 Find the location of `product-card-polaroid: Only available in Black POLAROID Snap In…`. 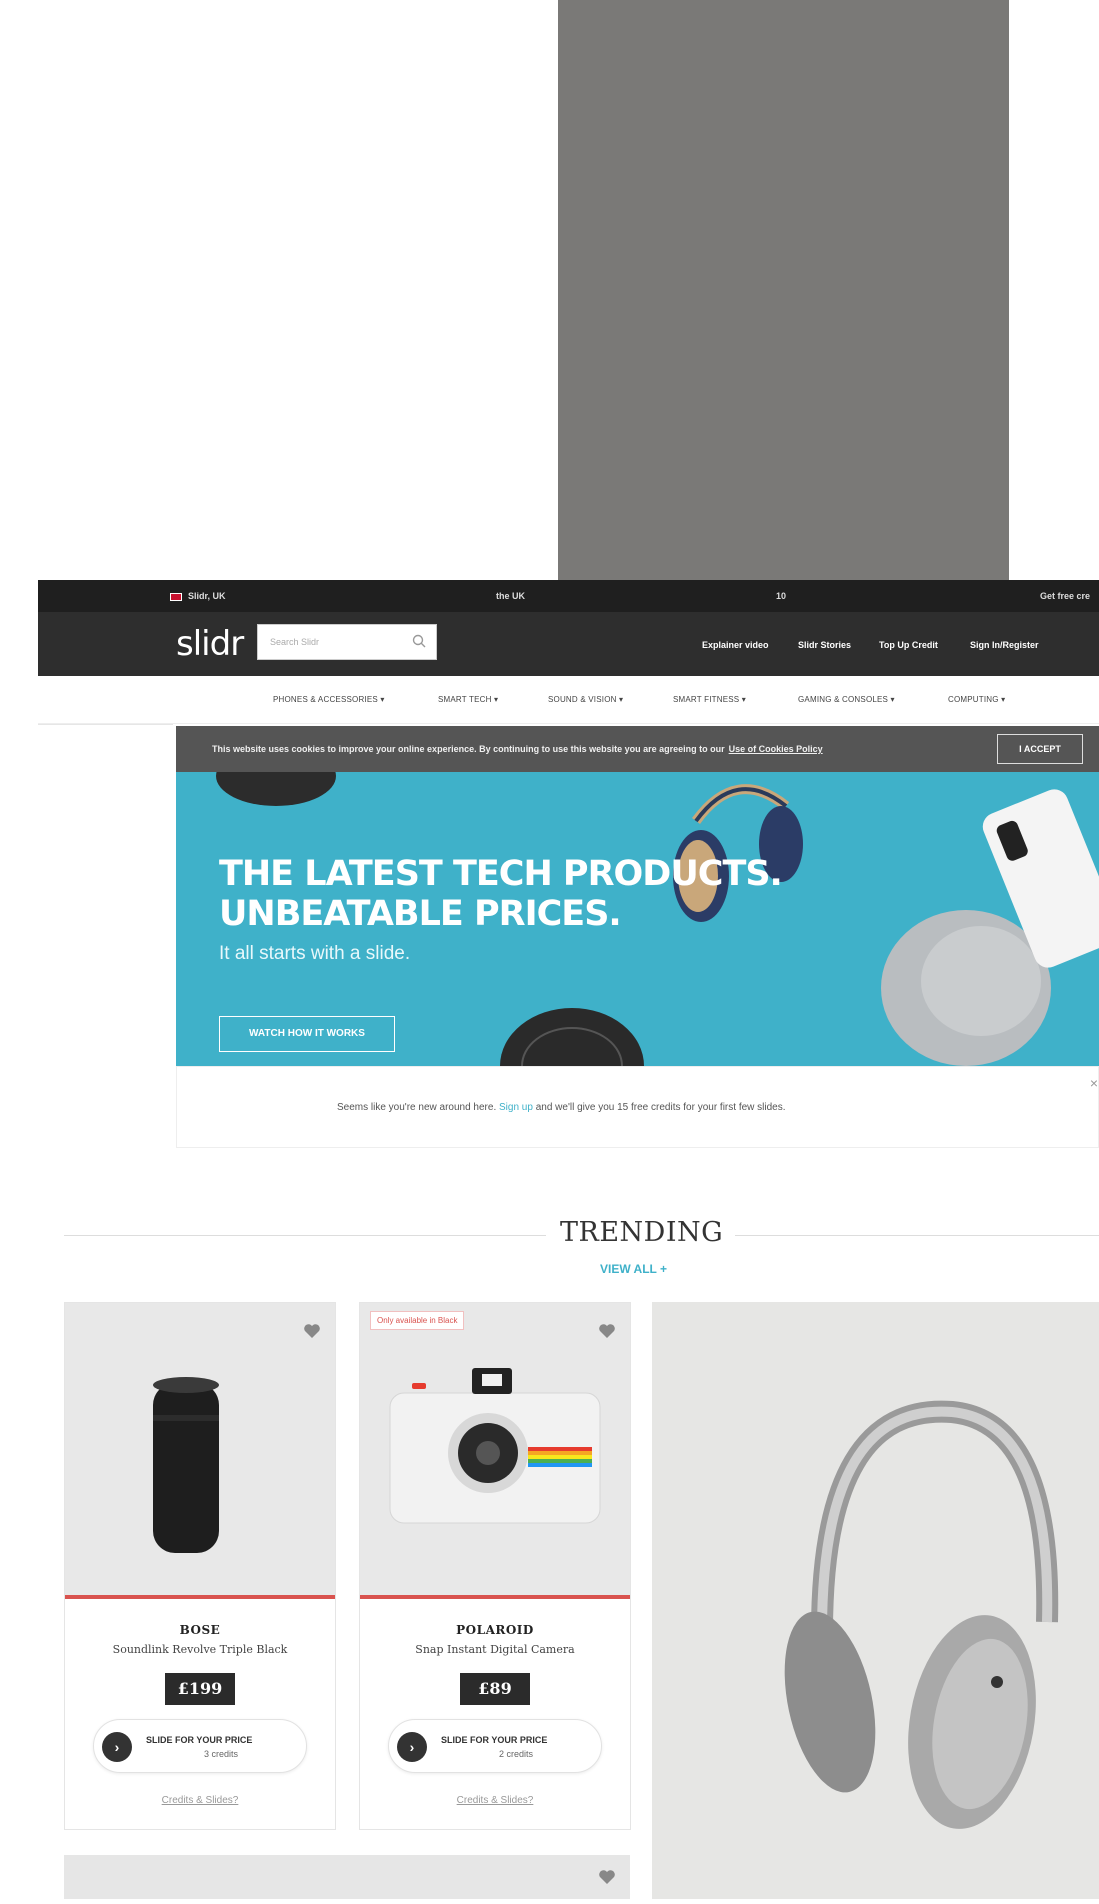

product-card-polaroid: Only available in Black POLAROID Snap In… is located at coordinates (495, 1566).